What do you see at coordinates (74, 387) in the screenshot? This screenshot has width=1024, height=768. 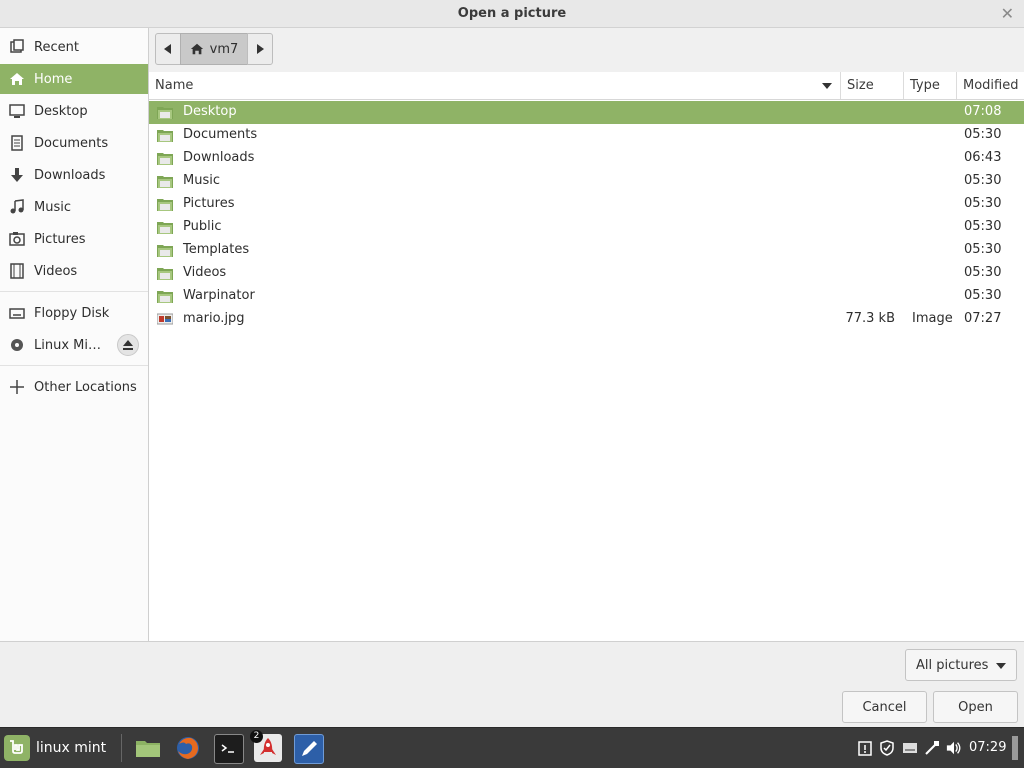 I see `sidebar-item-other-locations: Other Locations` at bounding box center [74, 387].